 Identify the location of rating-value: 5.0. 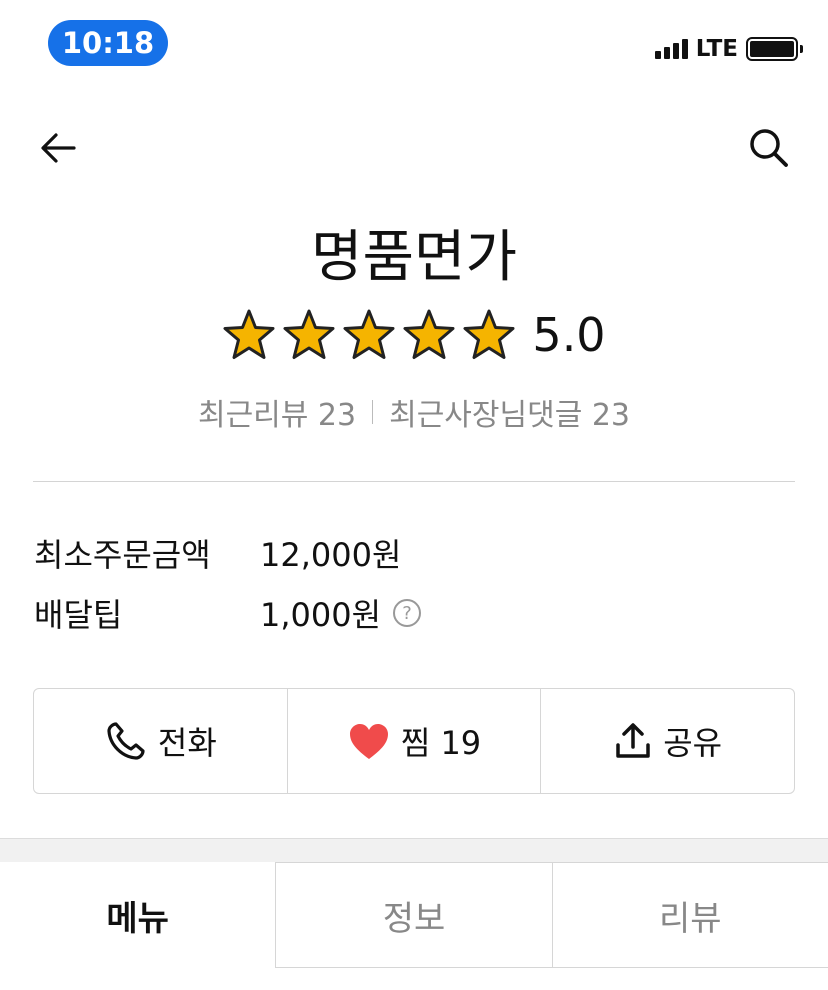
(569, 335).